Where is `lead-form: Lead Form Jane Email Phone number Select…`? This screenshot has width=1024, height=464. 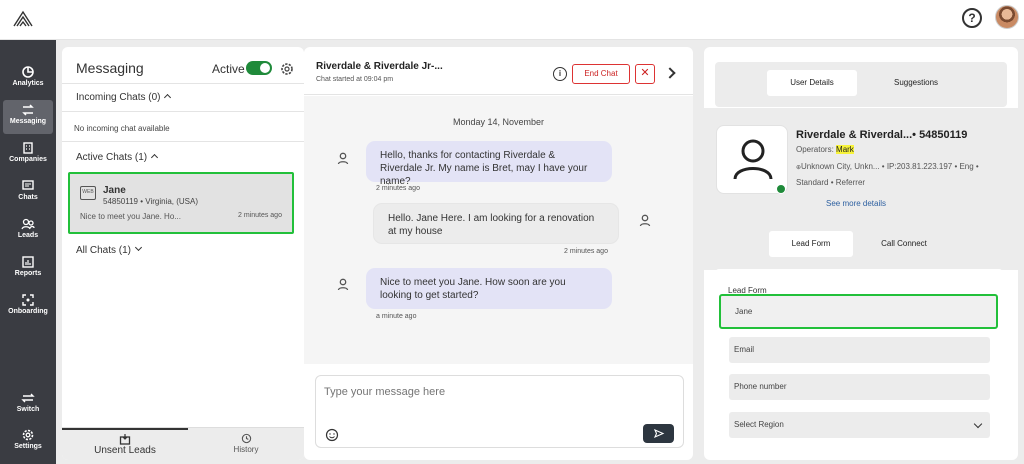
lead-form: Lead Form Jane Email Phone number Select… is located at coordinates (859, 364).